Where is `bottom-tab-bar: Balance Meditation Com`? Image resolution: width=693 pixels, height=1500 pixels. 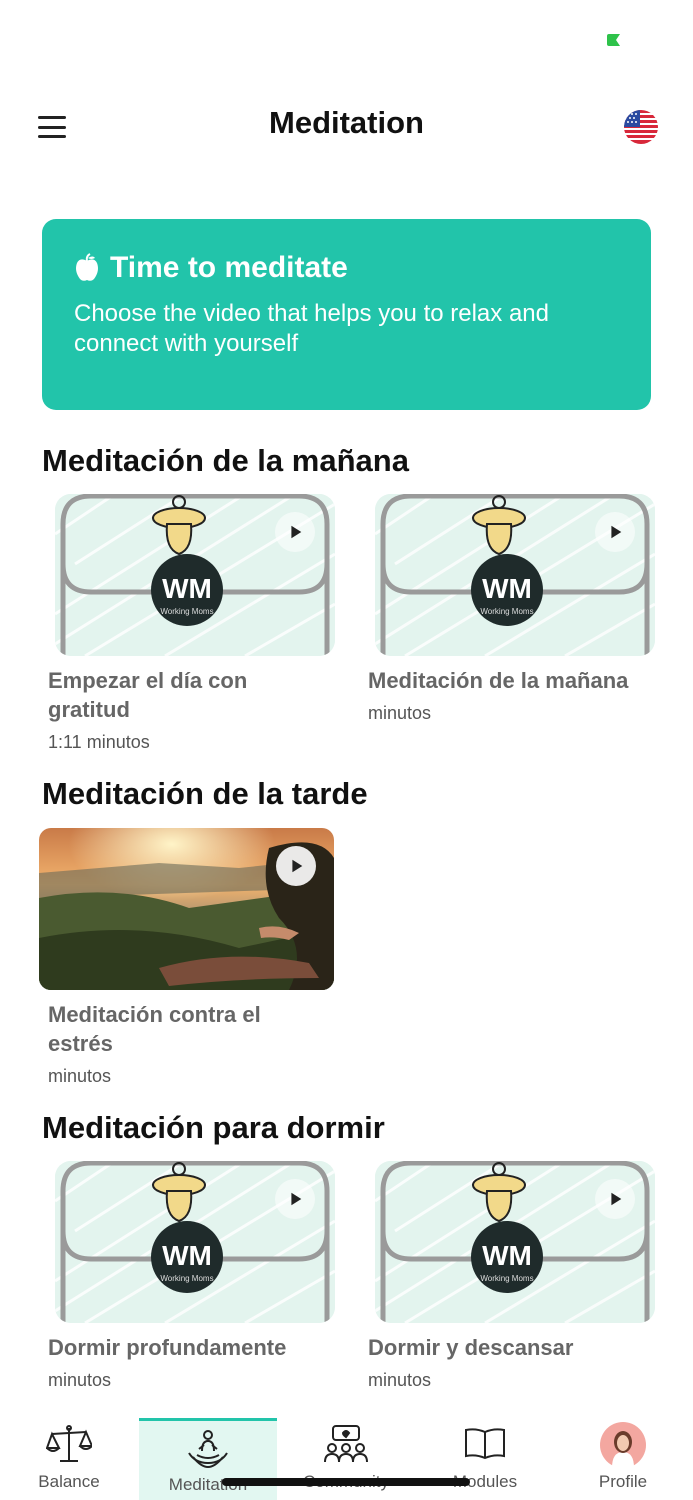 bottom-tab-bar: Balance Meditation Com is located at coordinates (346, 1455).